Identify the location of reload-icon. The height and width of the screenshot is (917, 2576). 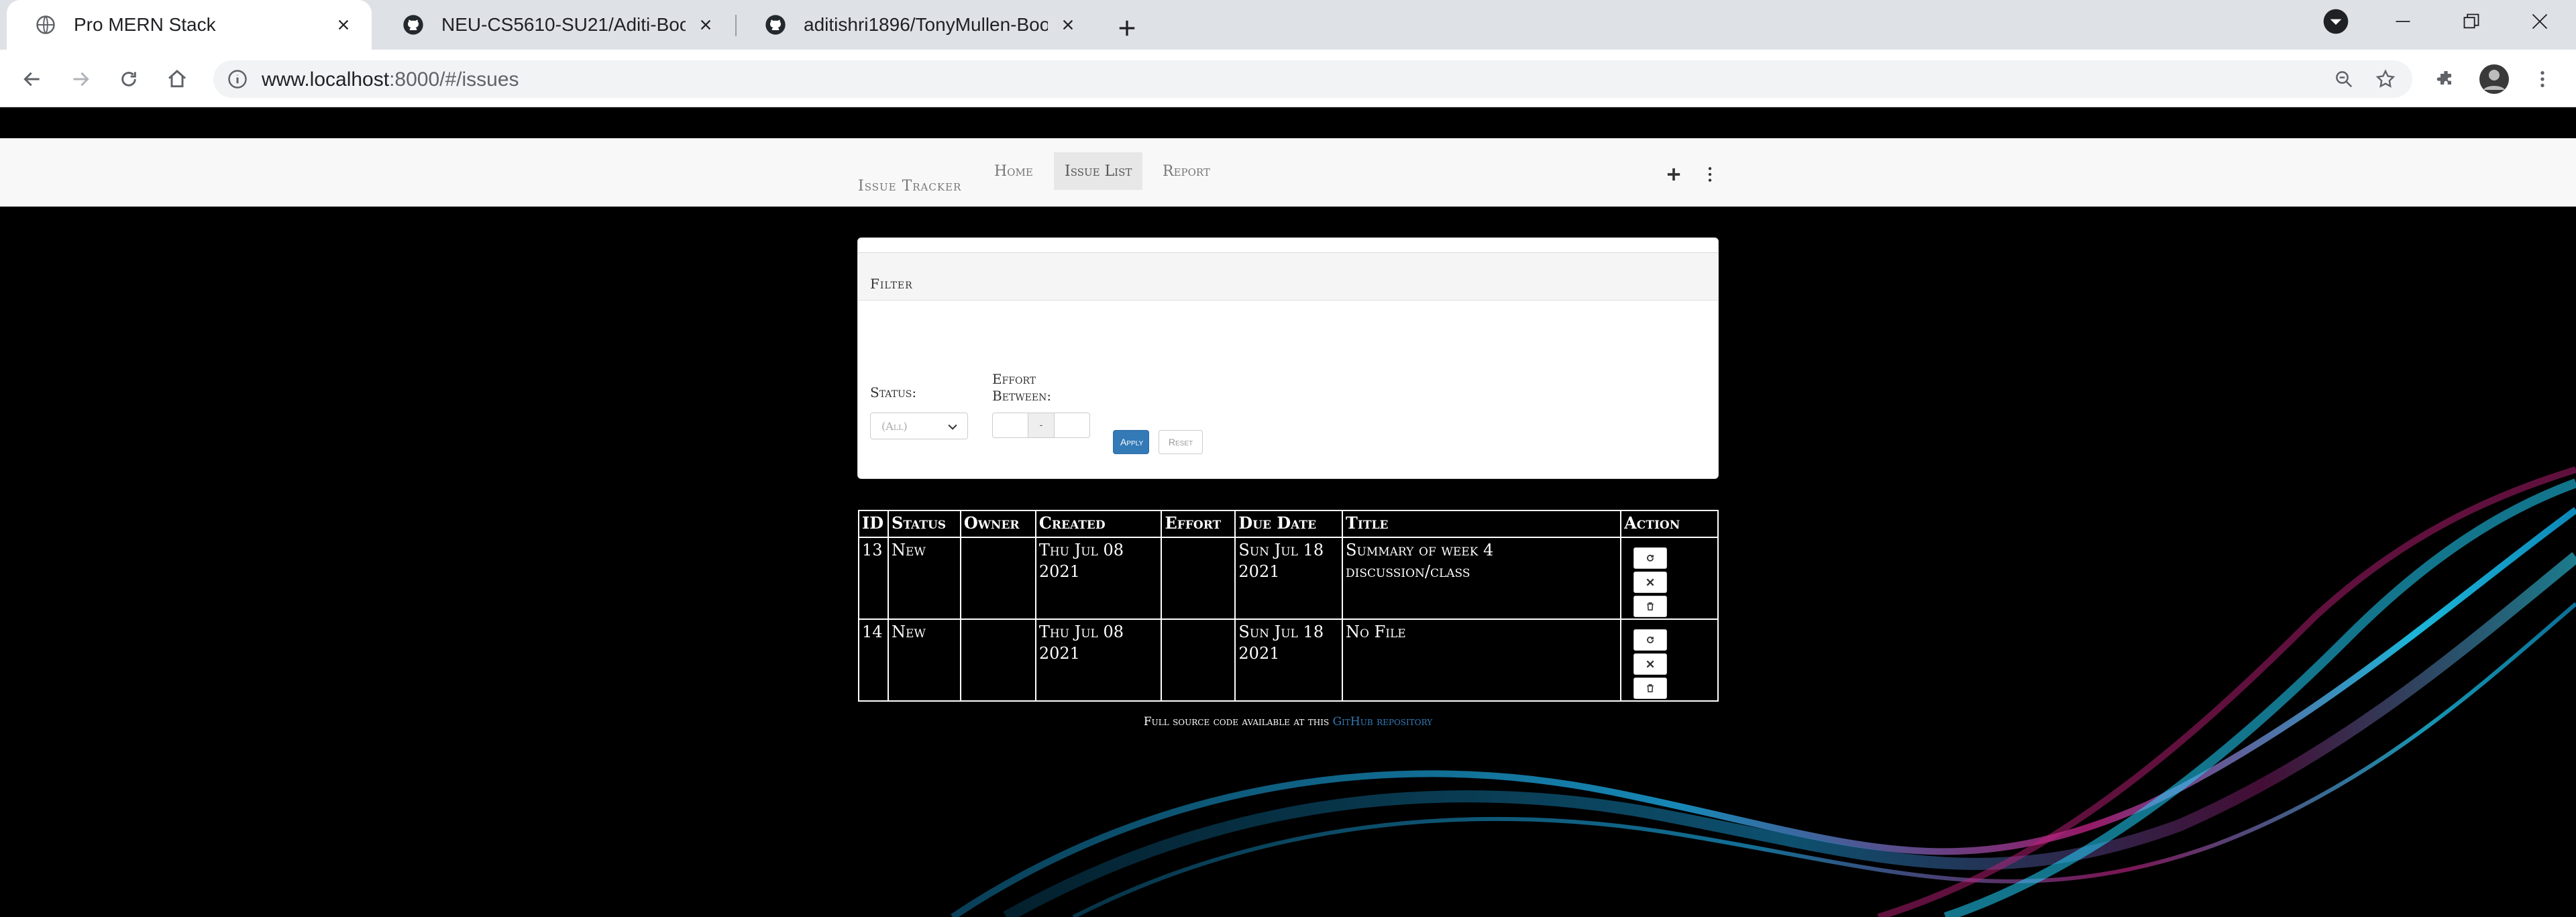
(128, 79).